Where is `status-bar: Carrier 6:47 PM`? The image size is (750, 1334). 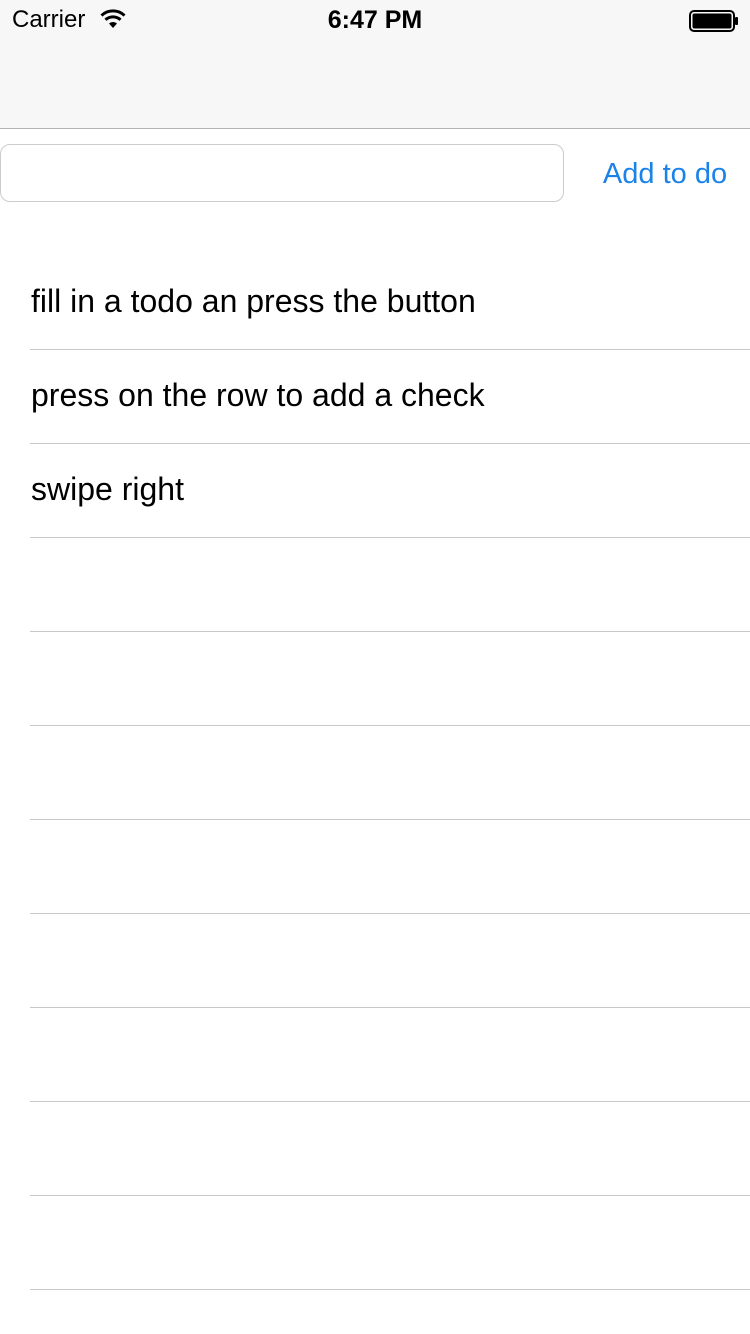
status-bar: Carrier 6:47 PM is located at coordinates (375, 20).